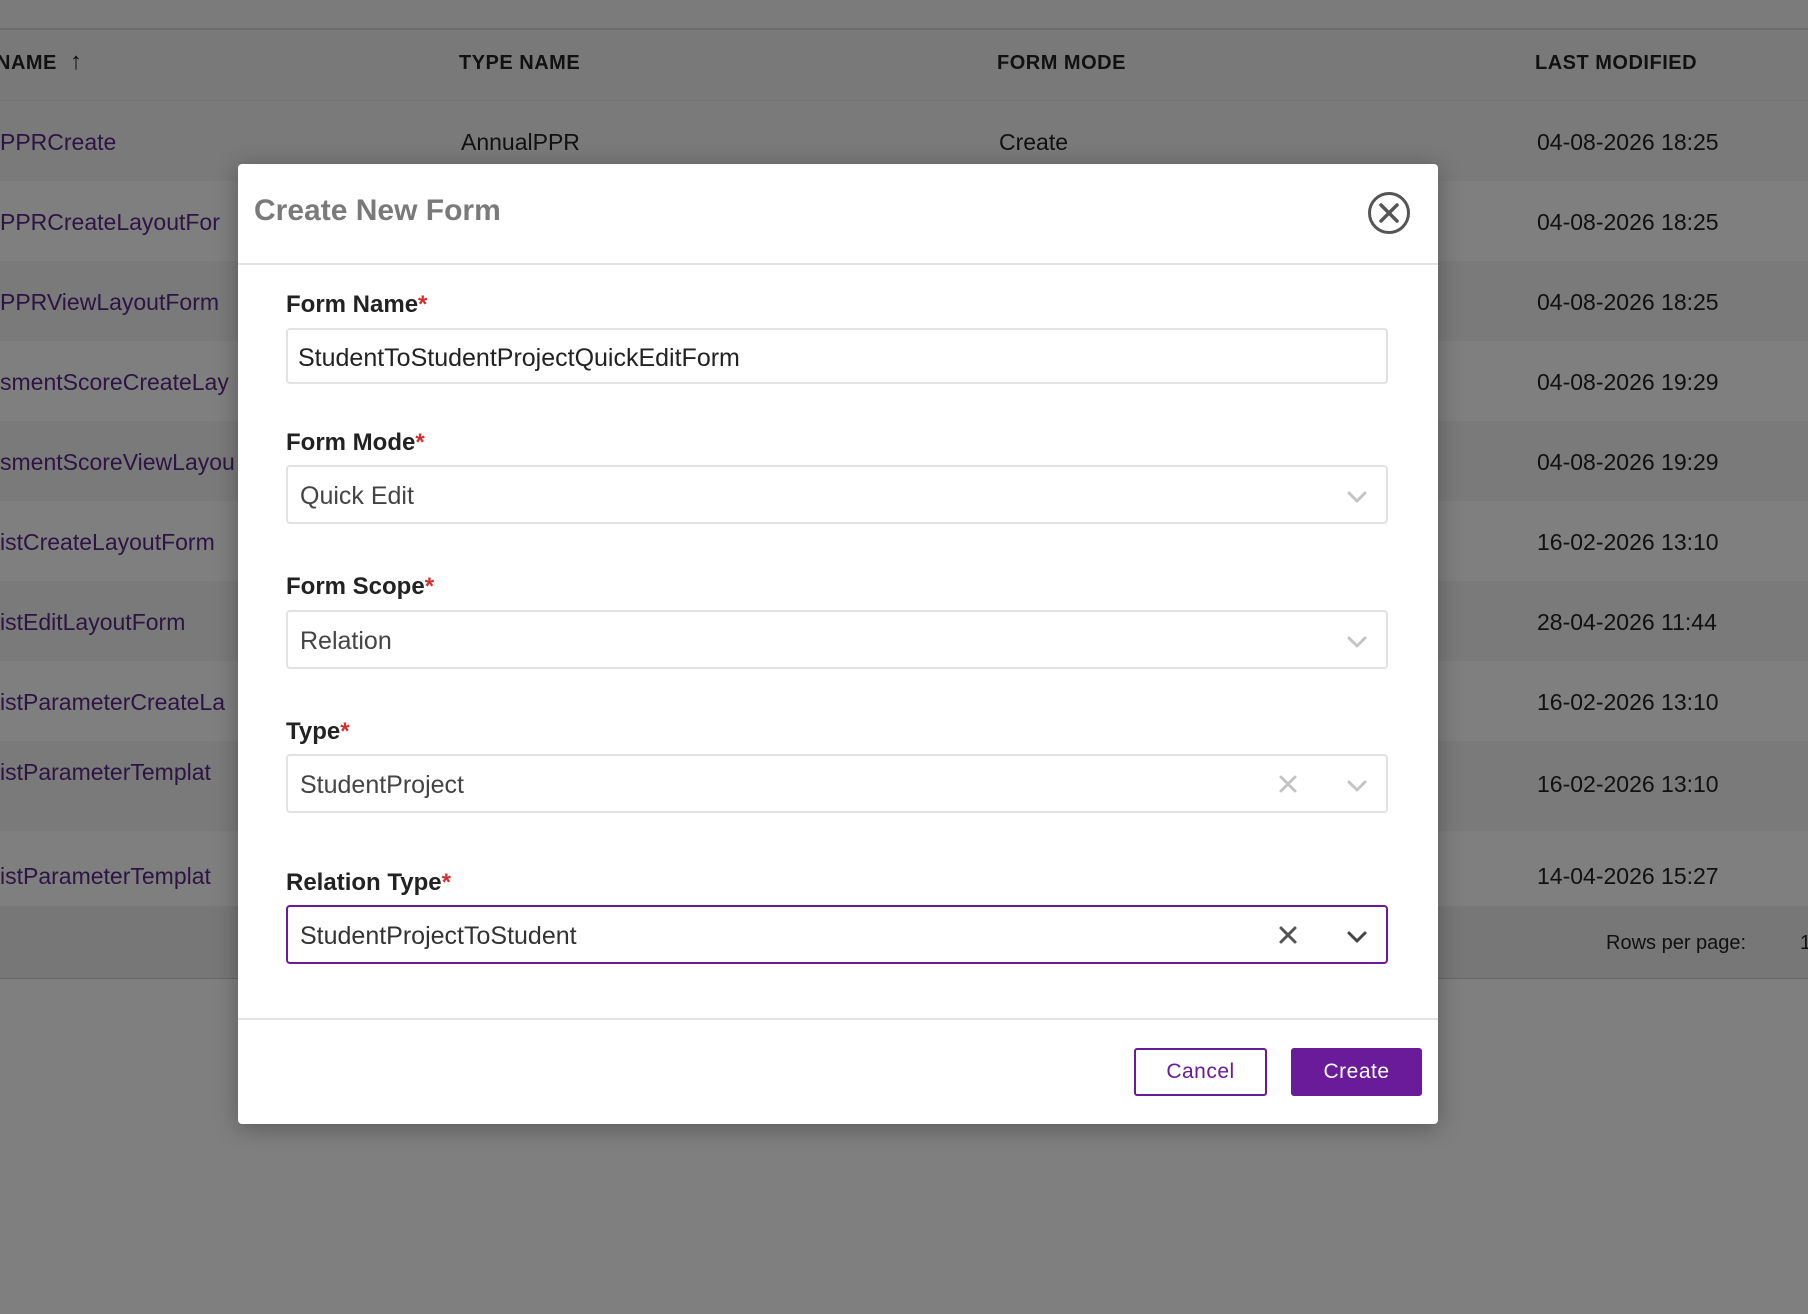  What do you see at coordinates (364, 882) in the screenshot?
I see `relation-type-label-text: Relation Type` at bounding box center [364, 882].